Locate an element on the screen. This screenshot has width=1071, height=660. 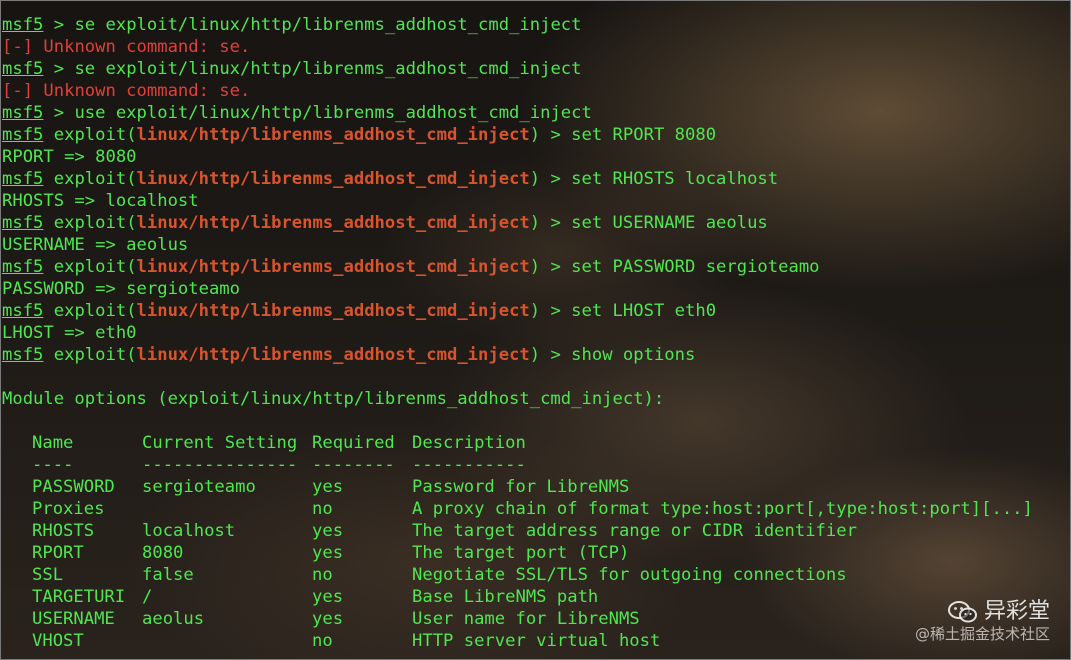
wechat-icon is located at coordinates (962, 612).